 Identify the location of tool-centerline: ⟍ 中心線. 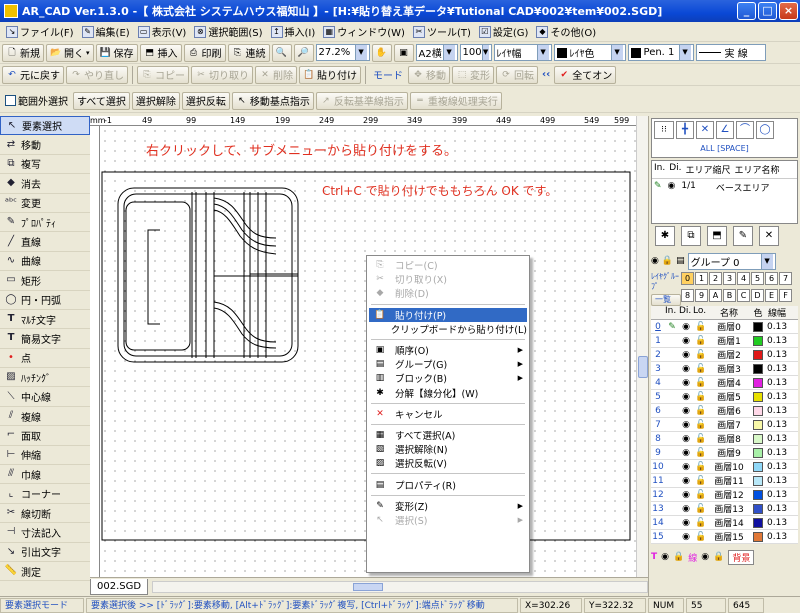
(45, 397).